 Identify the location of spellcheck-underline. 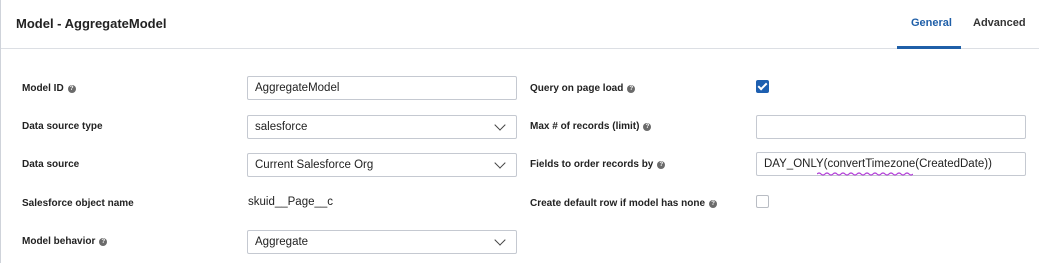
(865, 174).